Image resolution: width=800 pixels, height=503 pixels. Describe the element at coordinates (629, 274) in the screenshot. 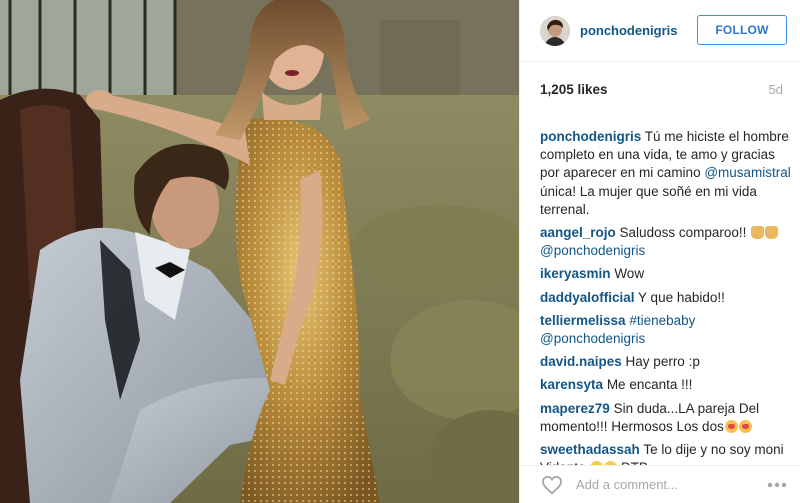

I see `comment-text: Wow` at that location.